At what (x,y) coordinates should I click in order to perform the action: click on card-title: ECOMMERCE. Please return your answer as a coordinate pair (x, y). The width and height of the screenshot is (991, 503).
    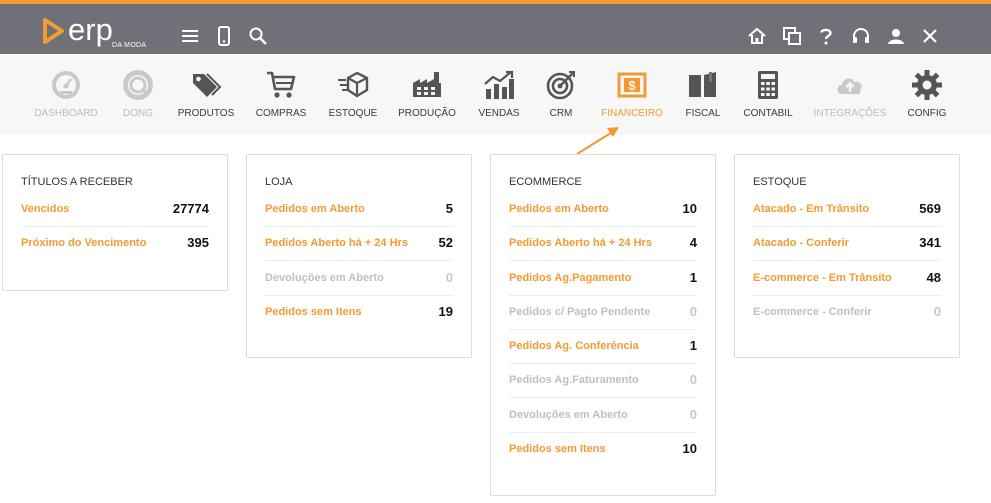
    Looking at the image, I should click on (545, 182).